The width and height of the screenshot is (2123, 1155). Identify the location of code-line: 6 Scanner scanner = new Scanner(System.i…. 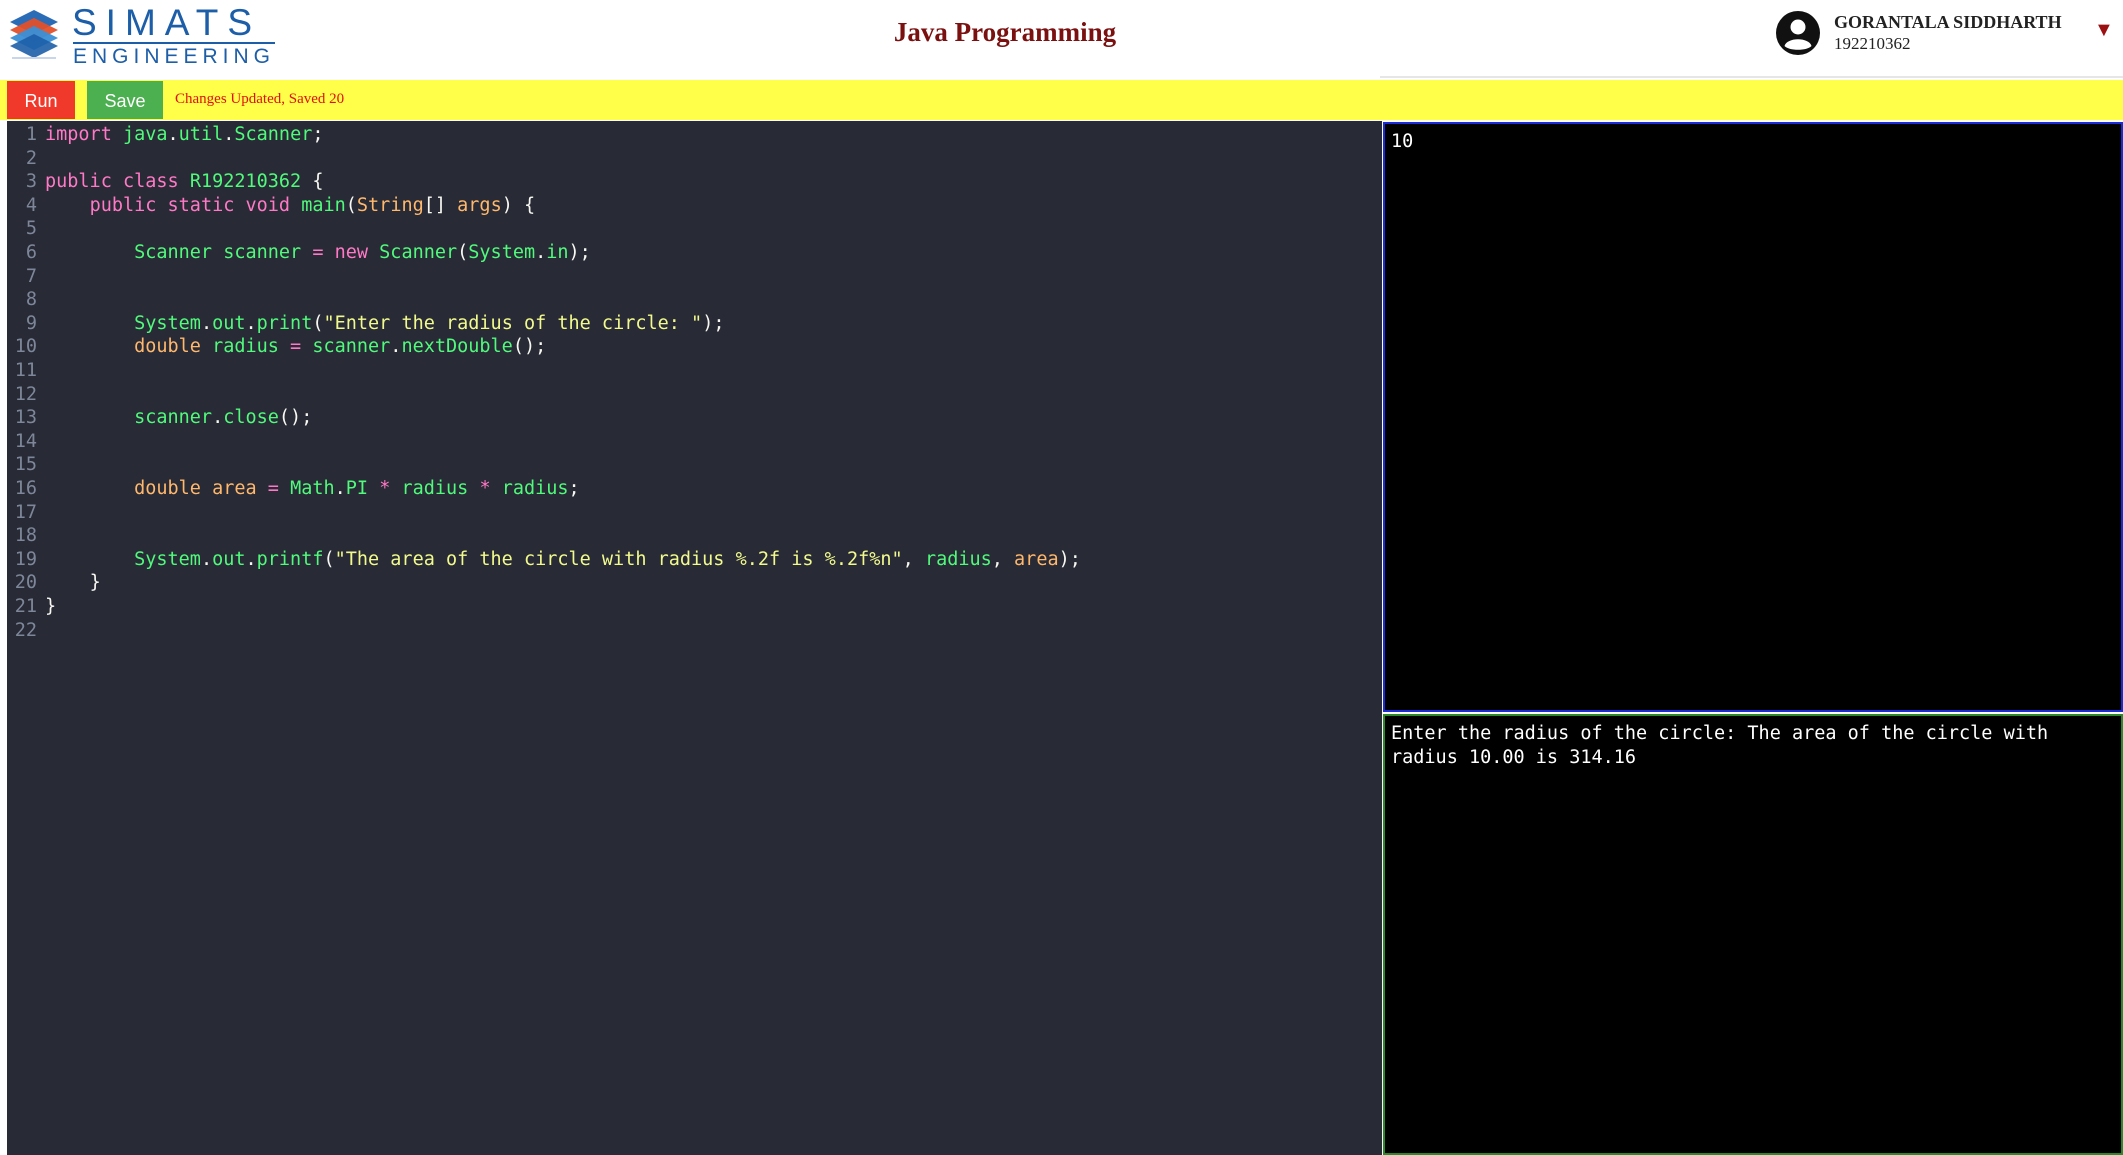
(694, 253).